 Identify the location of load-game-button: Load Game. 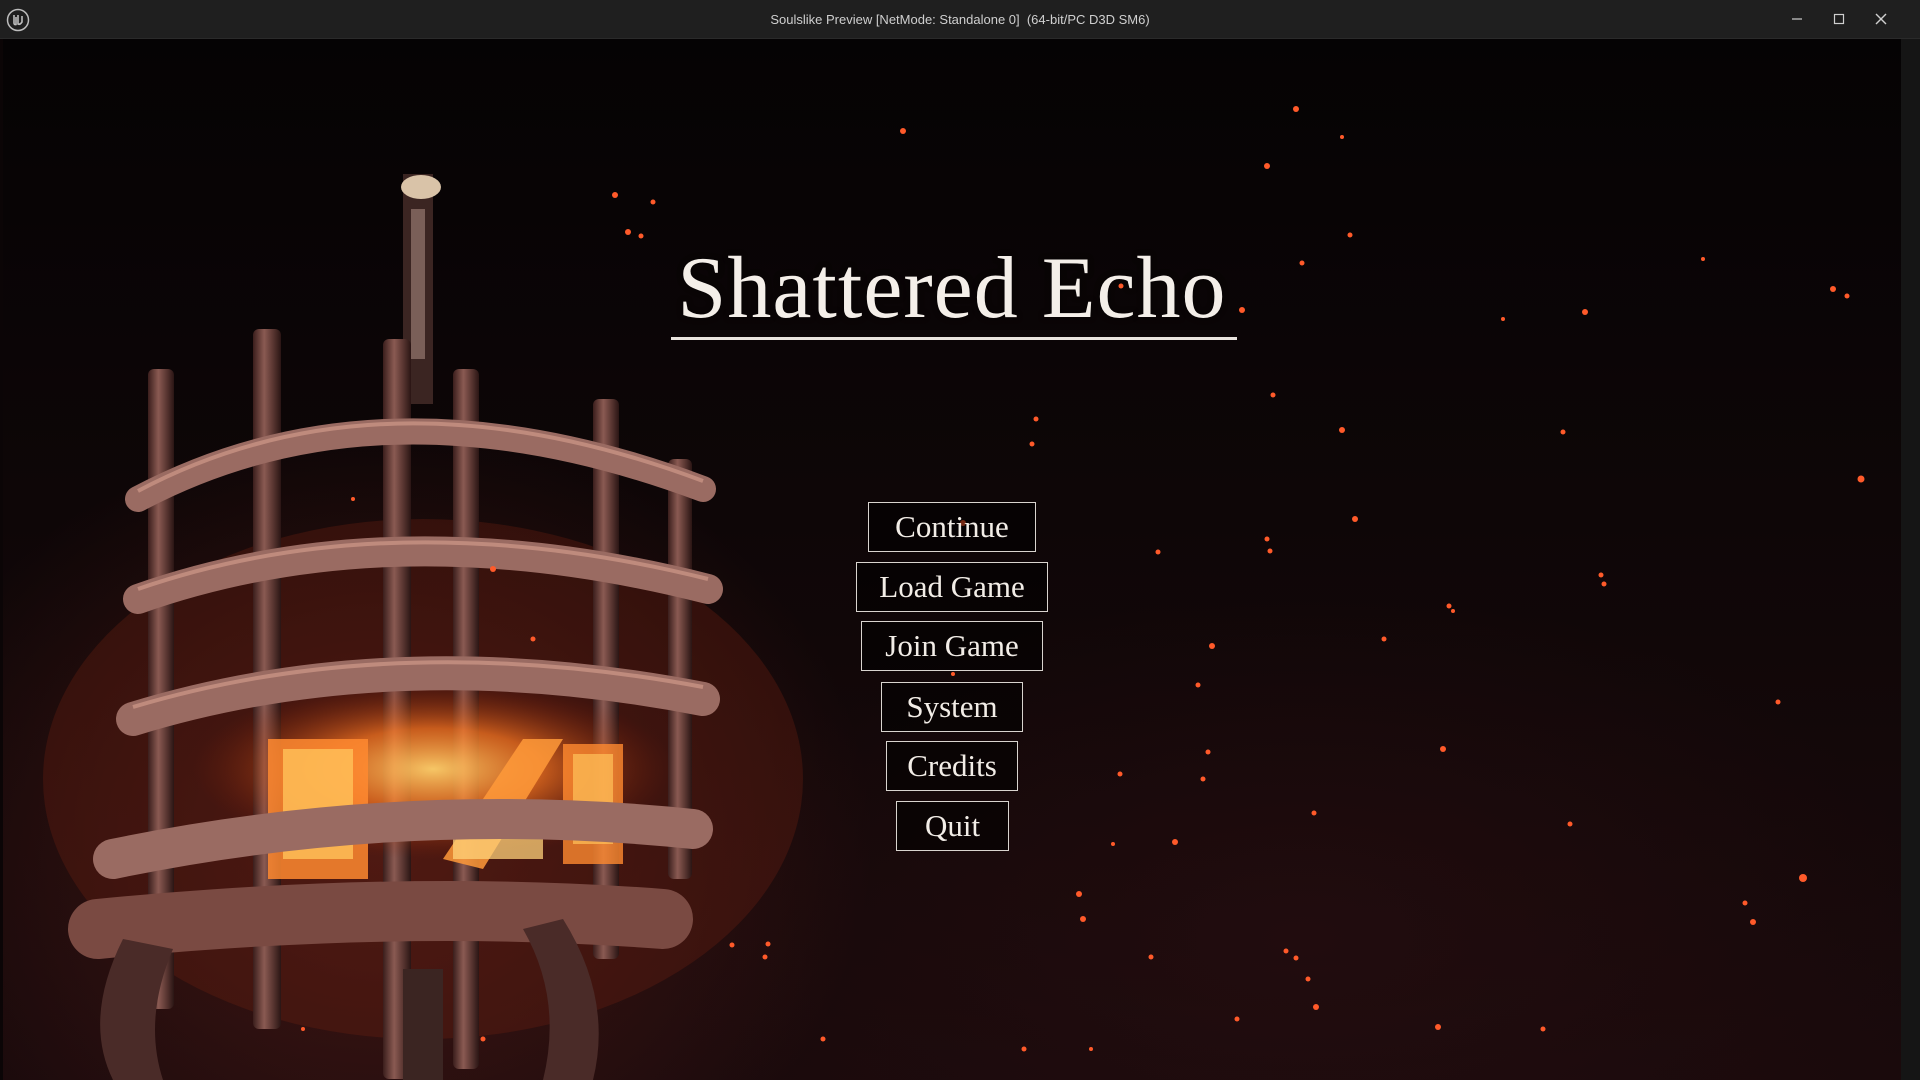
(952, 587).